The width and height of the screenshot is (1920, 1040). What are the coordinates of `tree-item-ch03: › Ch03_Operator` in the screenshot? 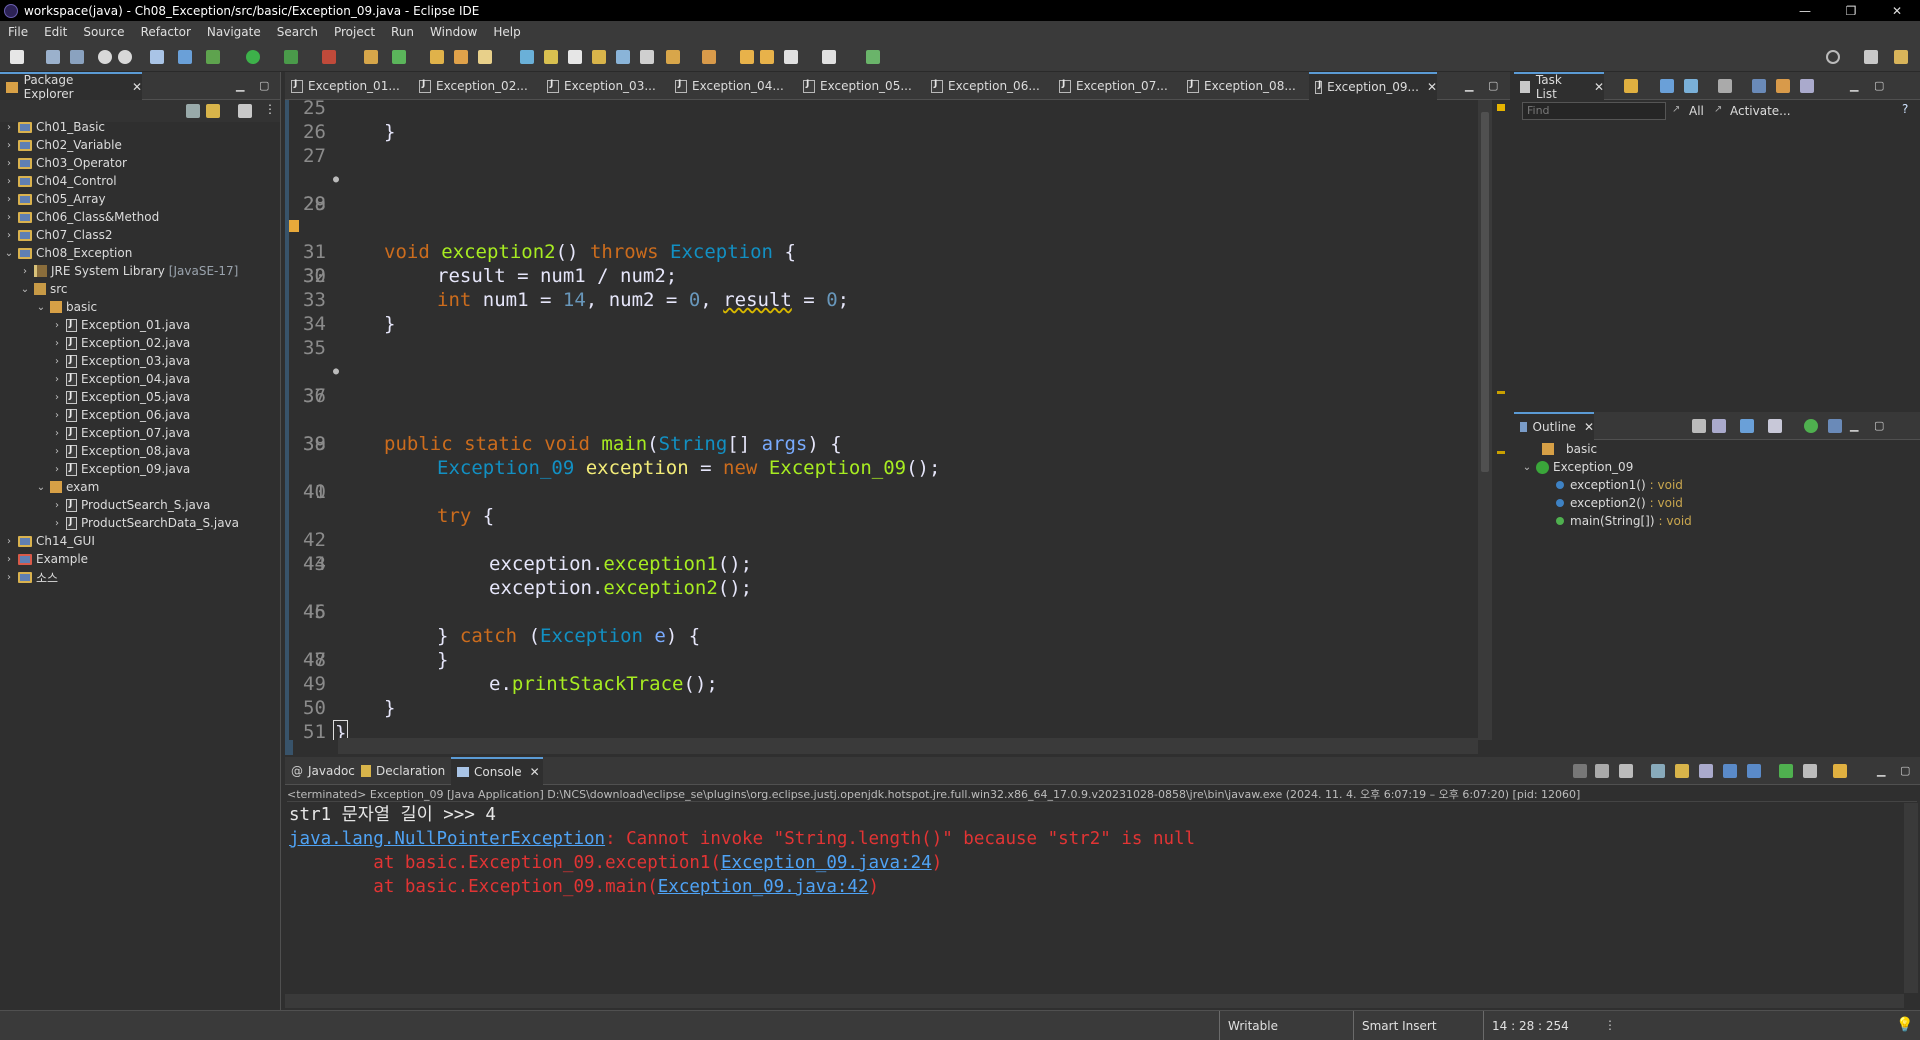 It's located at (65, 163).